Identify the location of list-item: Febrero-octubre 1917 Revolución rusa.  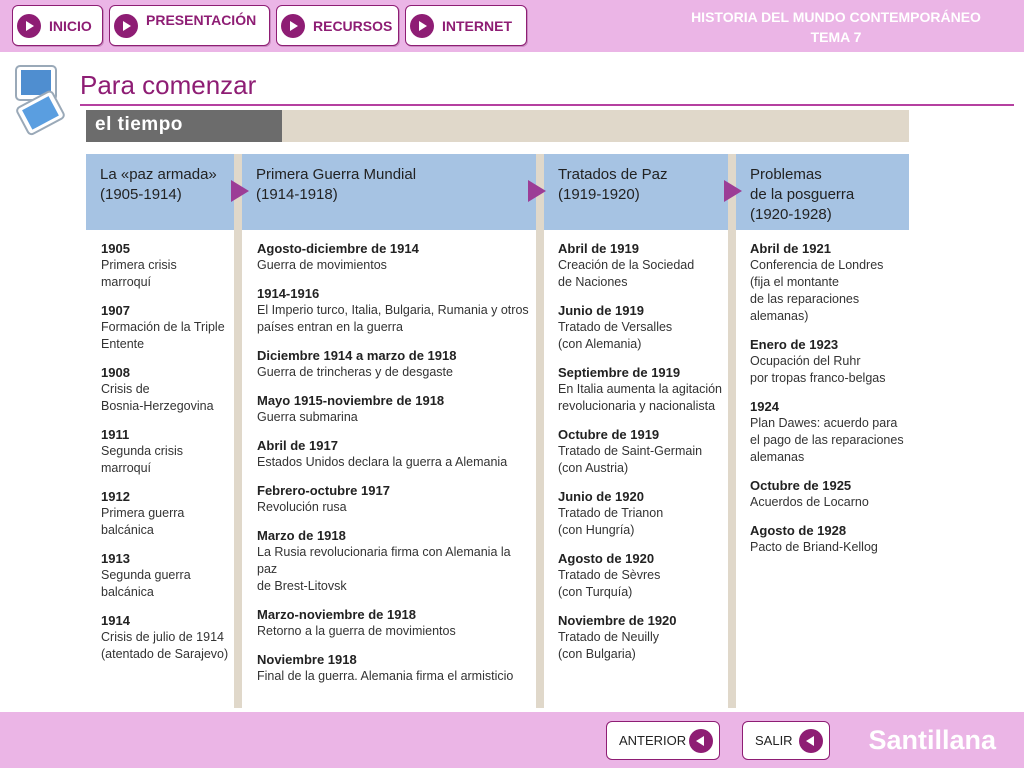
(395, 499).